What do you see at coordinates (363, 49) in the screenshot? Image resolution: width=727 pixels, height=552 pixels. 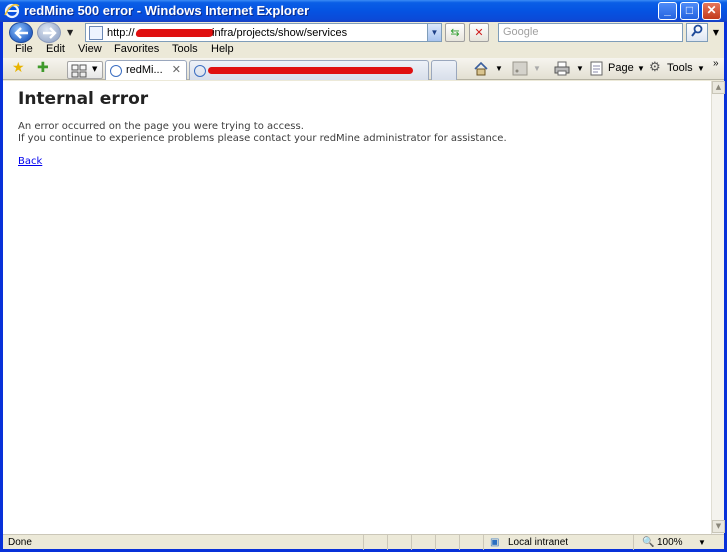 I see `menu-bar: File Edit View Favorites Tools Help` at bounding box center [363, 49].